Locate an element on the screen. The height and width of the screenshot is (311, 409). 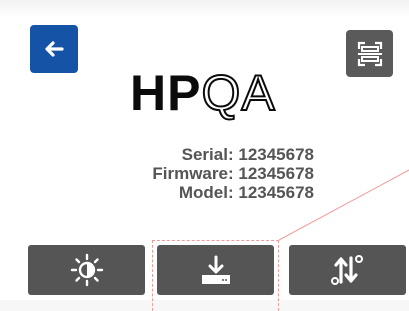
model-row: Model: 12345678 is located at coordinates (233, 192).